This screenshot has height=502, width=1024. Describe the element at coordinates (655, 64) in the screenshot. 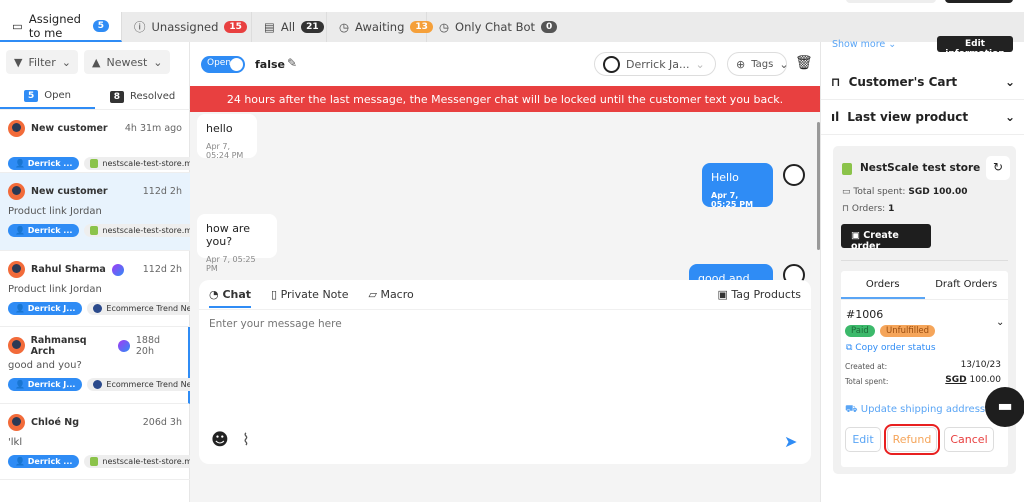

I see `assignee-dropdown: Derrick Ja... ⌄` at that location.